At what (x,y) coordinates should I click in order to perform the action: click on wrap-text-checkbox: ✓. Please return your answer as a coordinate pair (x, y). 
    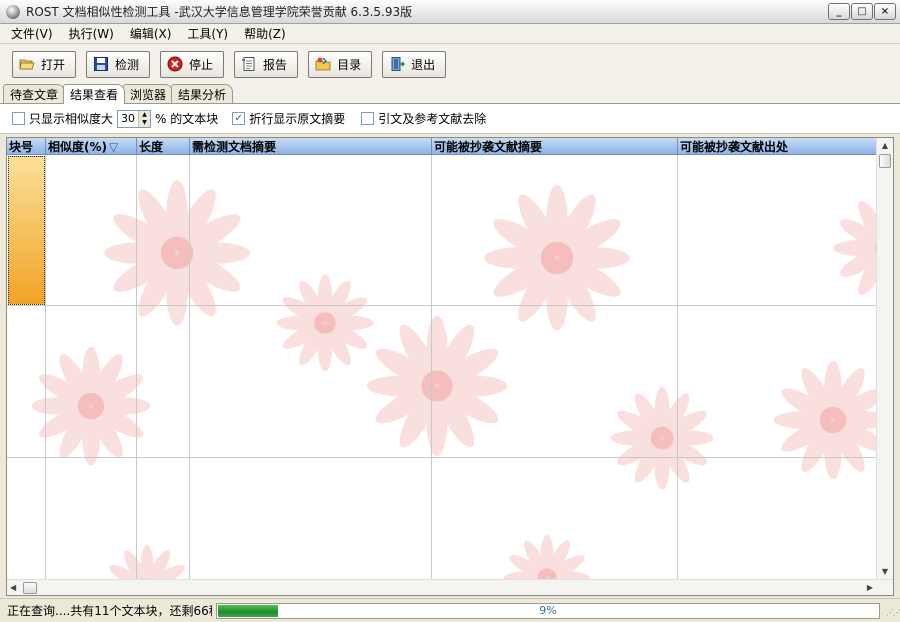
    Looking at the image, I should click on (239, 118).